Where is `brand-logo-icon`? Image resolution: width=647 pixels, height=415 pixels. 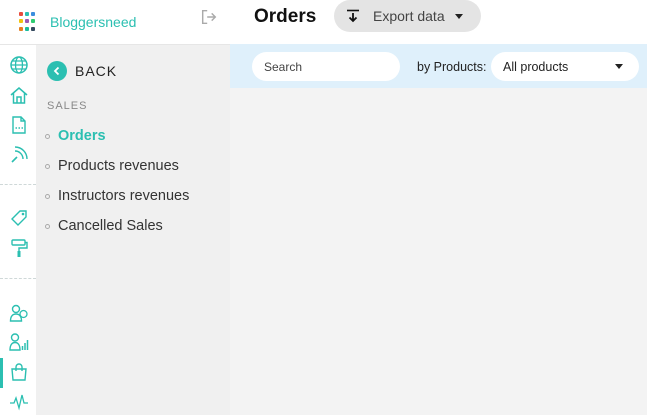 brand-logo-icon is located at coordinates (29, 22).